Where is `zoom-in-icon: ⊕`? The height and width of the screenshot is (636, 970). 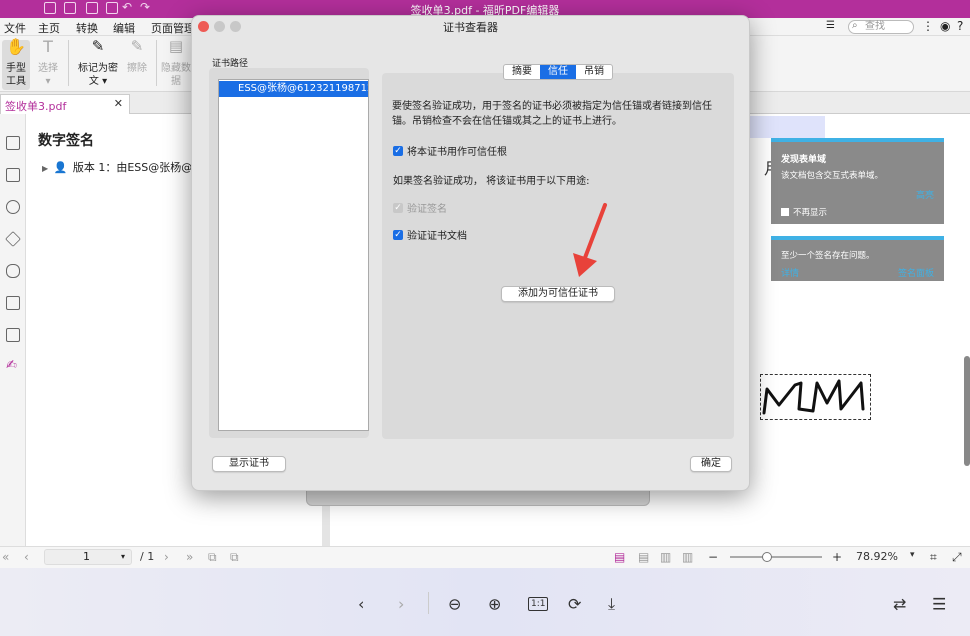
zoom-in-icon: ⊕ is located at coordinates (494, 604).